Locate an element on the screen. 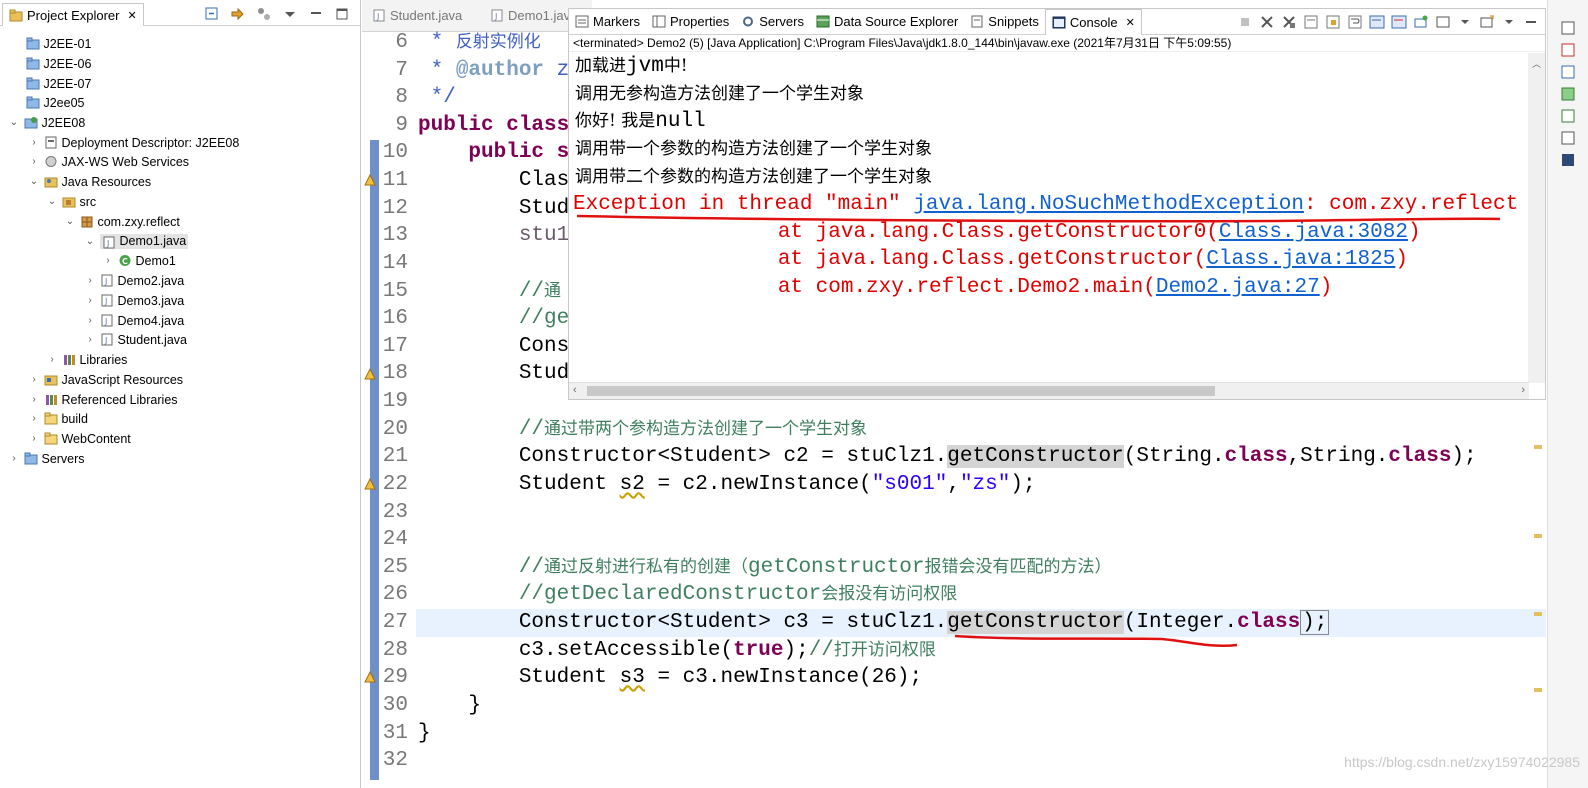 This screenshot has width=1588, height=788. view-menu-icon is located at coordinates (290, 14).